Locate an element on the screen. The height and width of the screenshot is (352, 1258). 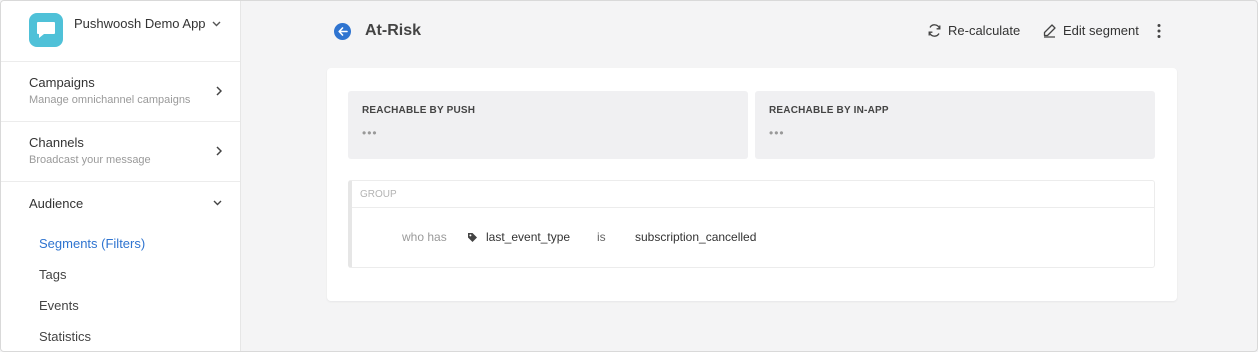
app-name: Pushwoosh Demo App is located at coordinates (147, 23).